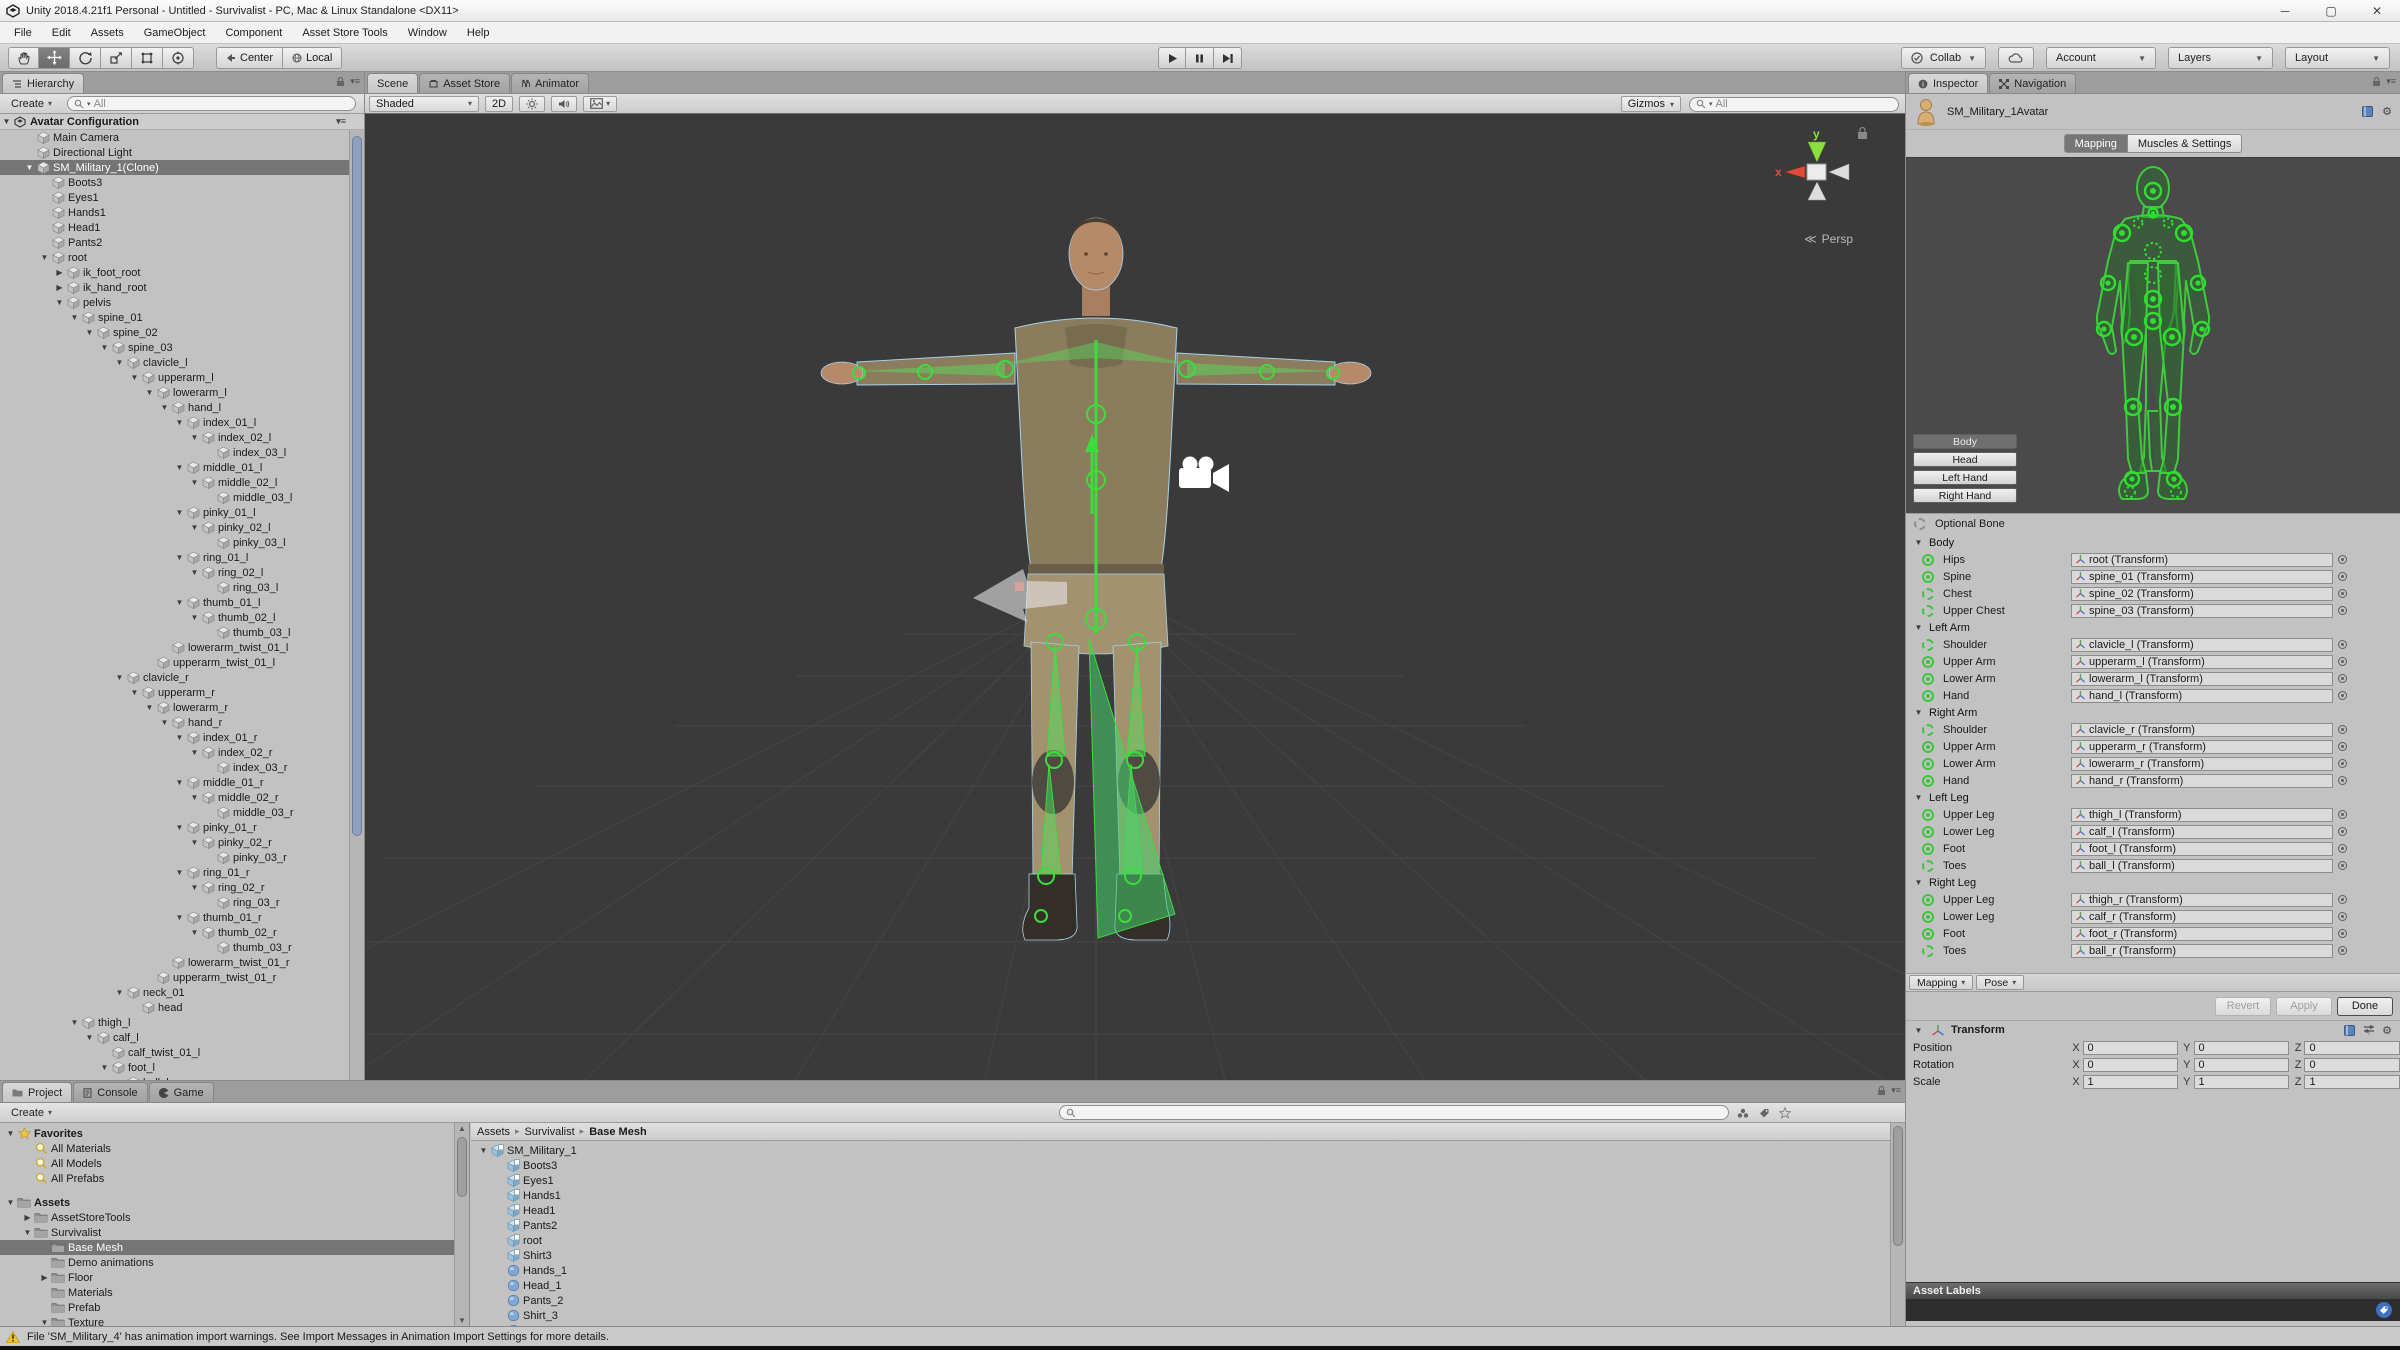 This screenshot has width=2400, height=1350. Describe the element at coordinates (1180, 1165) in the screenshot. I see `project-file-boots3: Boots3` at that location.